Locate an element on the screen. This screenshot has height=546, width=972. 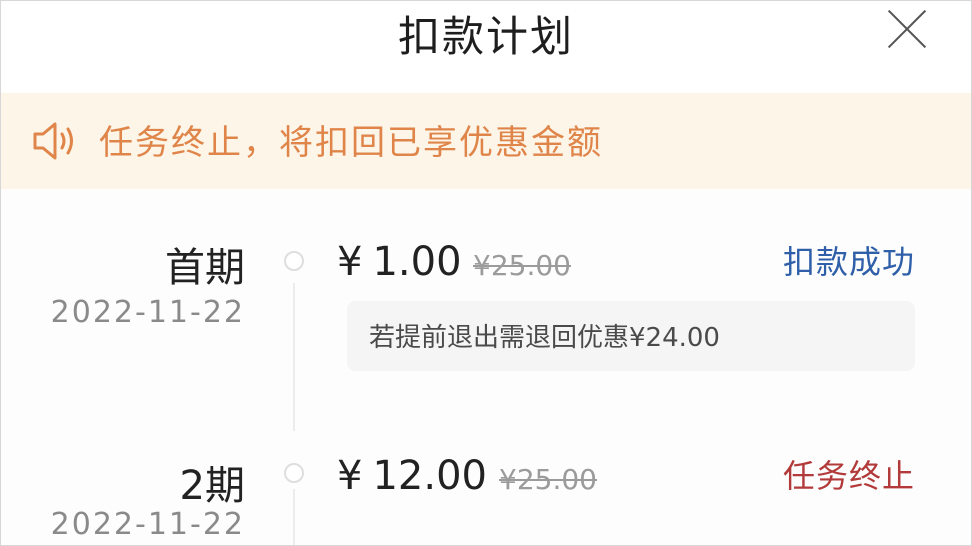
period-label: 首期 is located at coordinates (205, 268).